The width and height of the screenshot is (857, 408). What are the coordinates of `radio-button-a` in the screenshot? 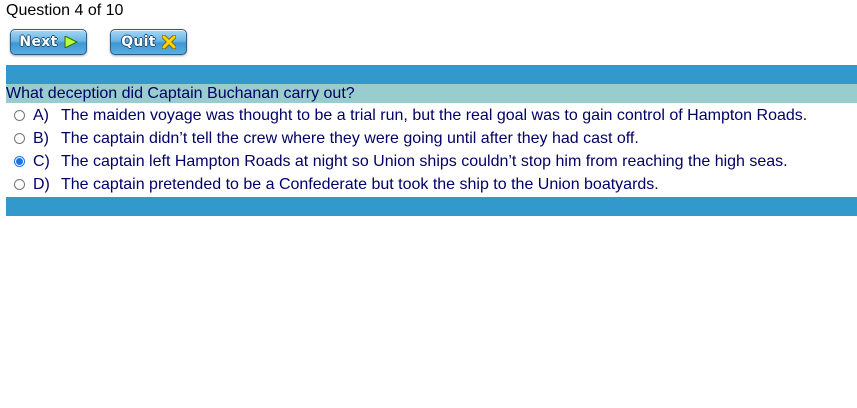 It's located at (19, 115).